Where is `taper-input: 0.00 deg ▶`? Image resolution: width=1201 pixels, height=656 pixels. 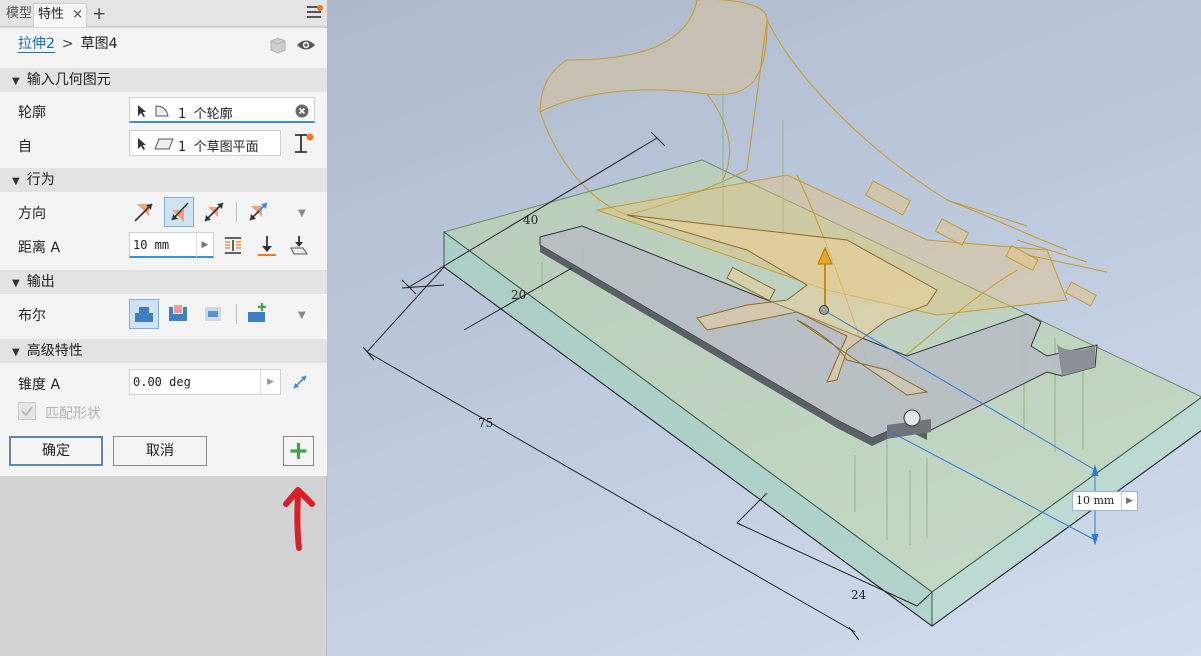
taper-input: 0.00 deg ▶ is located at coordinates (205, 382).